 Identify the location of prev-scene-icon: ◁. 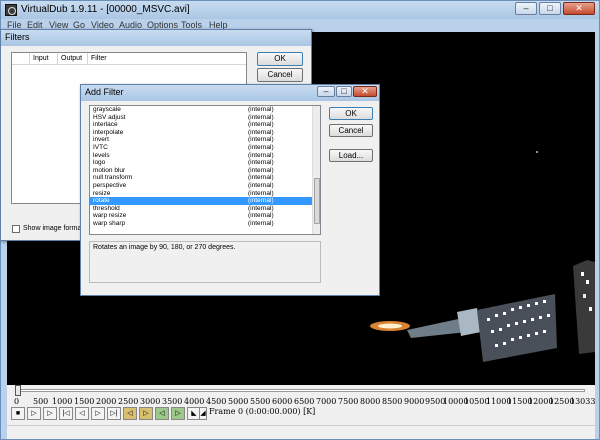
(162, 413).